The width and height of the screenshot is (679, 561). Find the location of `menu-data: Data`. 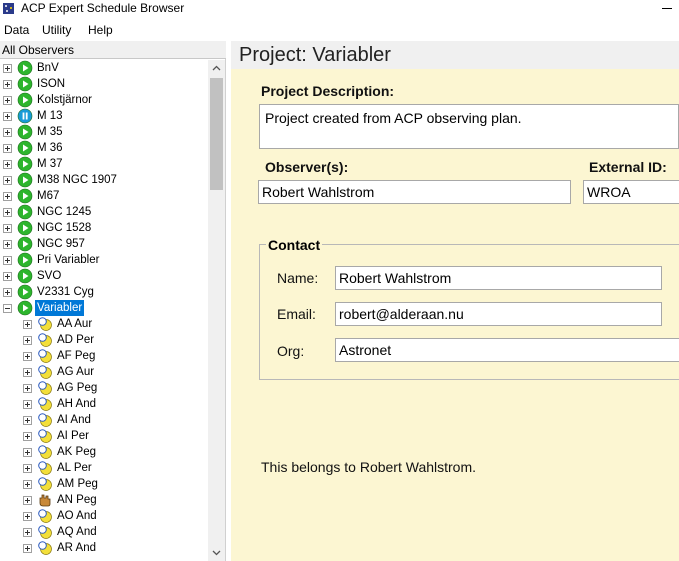

menu-data: Data is located at coordinates (16, 30).